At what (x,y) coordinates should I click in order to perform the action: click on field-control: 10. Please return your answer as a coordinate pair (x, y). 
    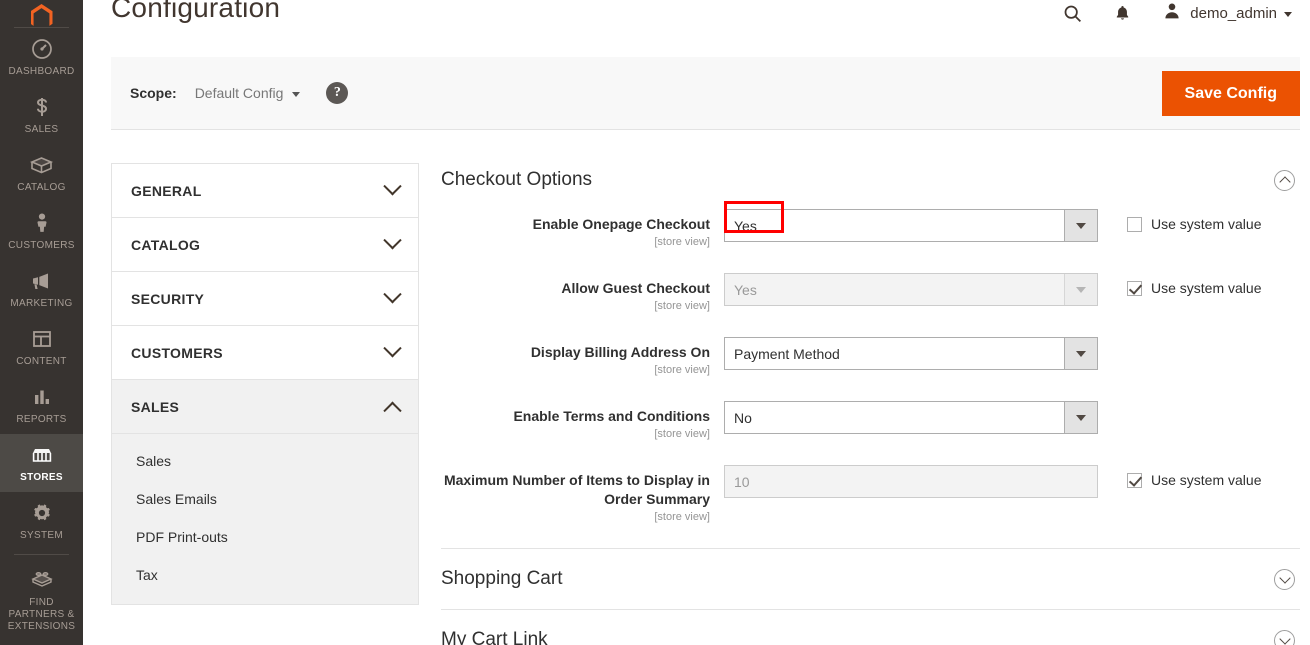
    Looking at the image, I should click on (911, 481).